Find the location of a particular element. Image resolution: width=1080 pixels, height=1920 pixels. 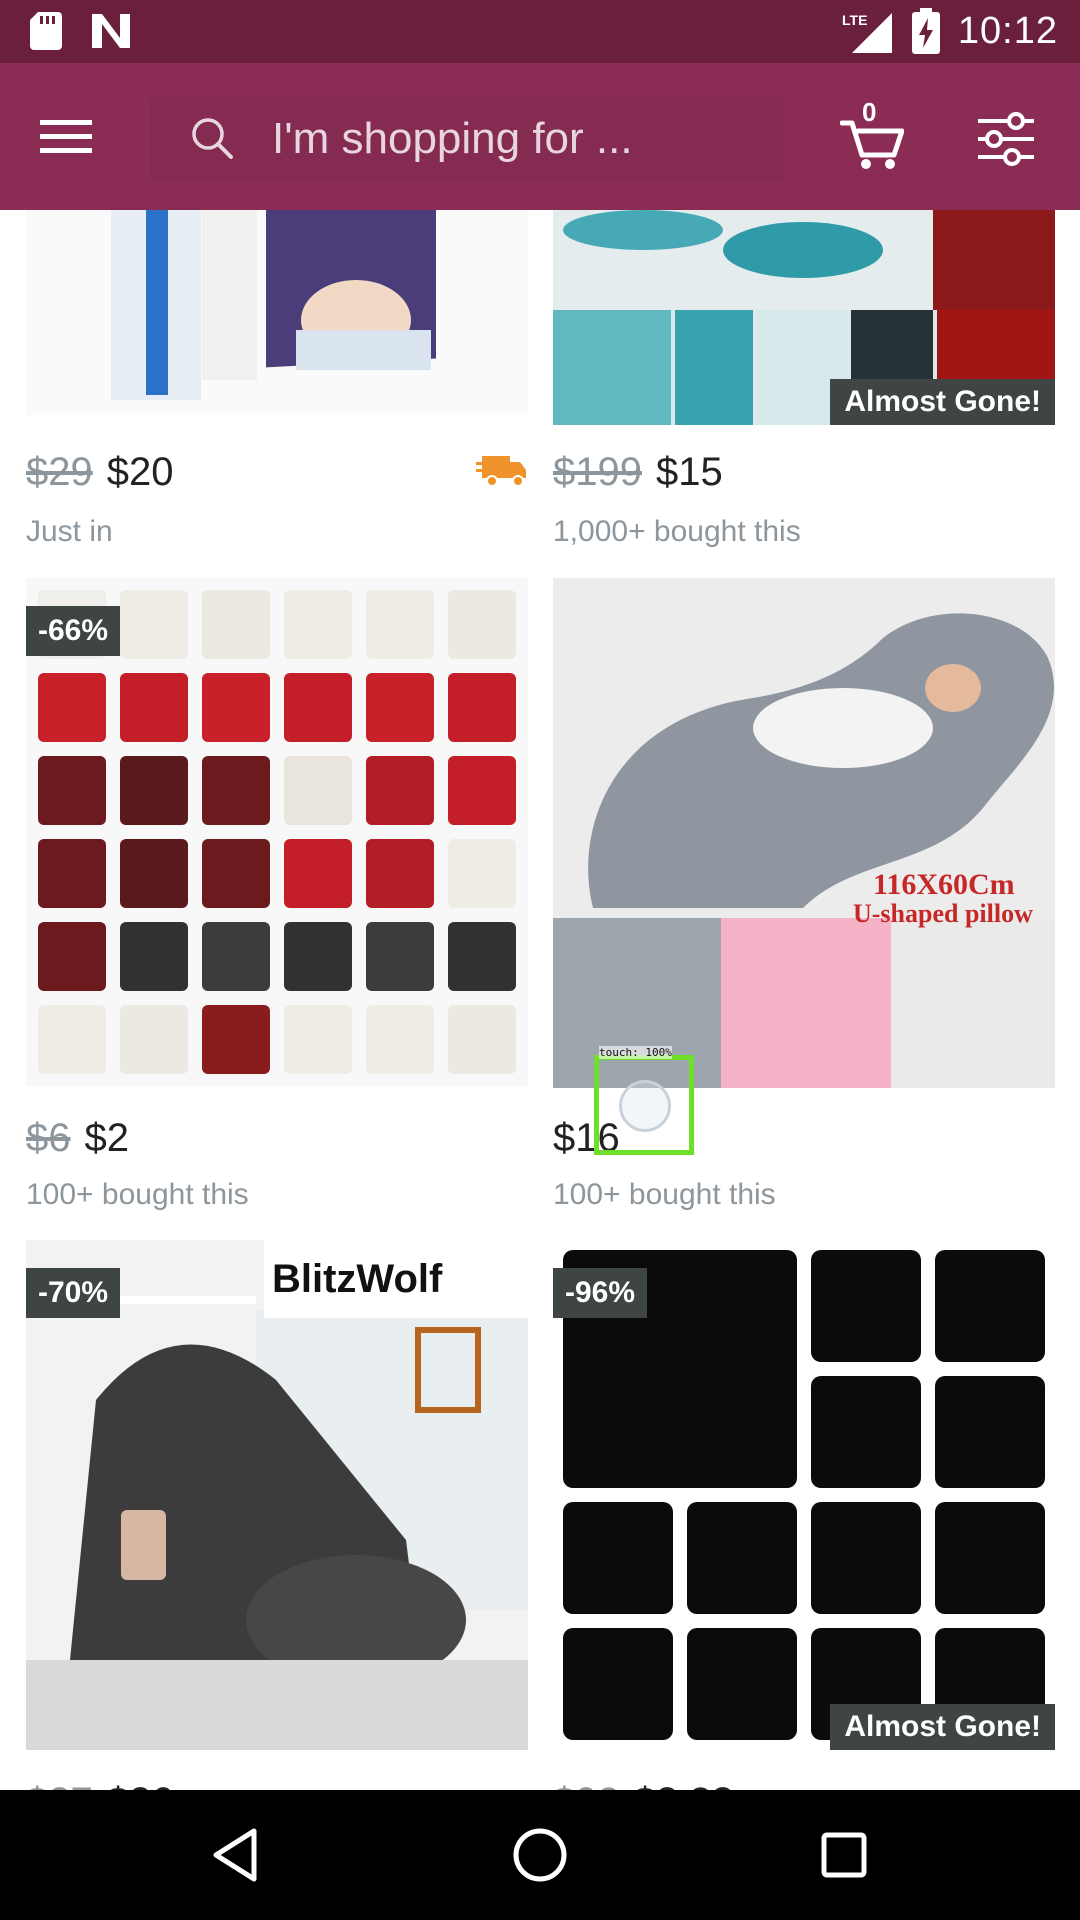

price-row: $199 $15 is located at coordinates (638, 472).